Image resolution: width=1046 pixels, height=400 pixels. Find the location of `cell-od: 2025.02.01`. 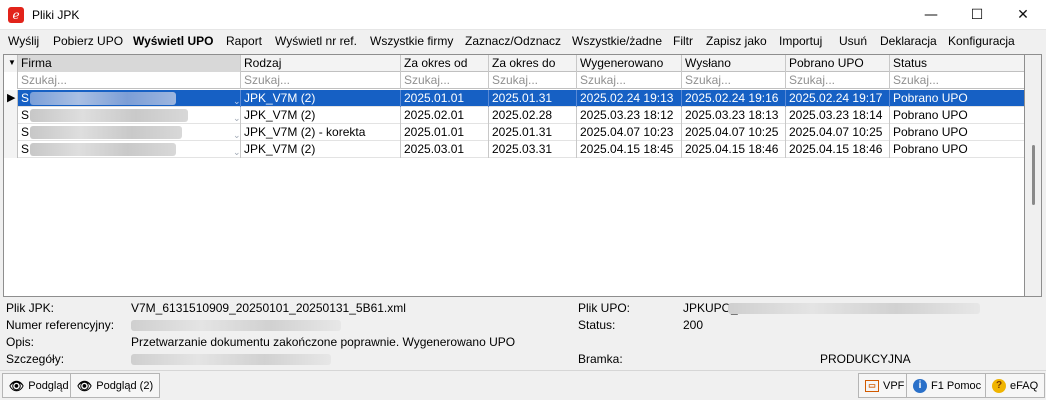

cell-od: 2025.02.01 is located at coordinates (445, 115).